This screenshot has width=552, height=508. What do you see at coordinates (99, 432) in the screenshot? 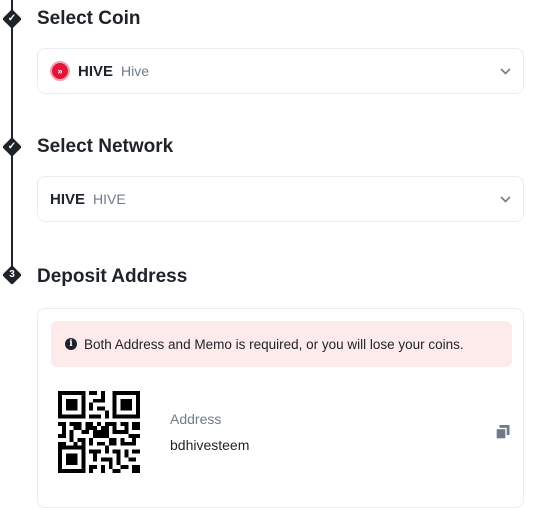
I see `qr-code` at bounding box center [99, 432].